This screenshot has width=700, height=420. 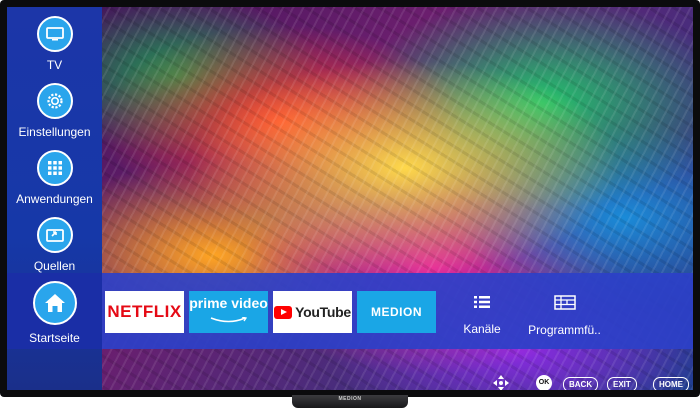 I want to click on sidebar-item-label: Quellen, so click(x=54, y=266).